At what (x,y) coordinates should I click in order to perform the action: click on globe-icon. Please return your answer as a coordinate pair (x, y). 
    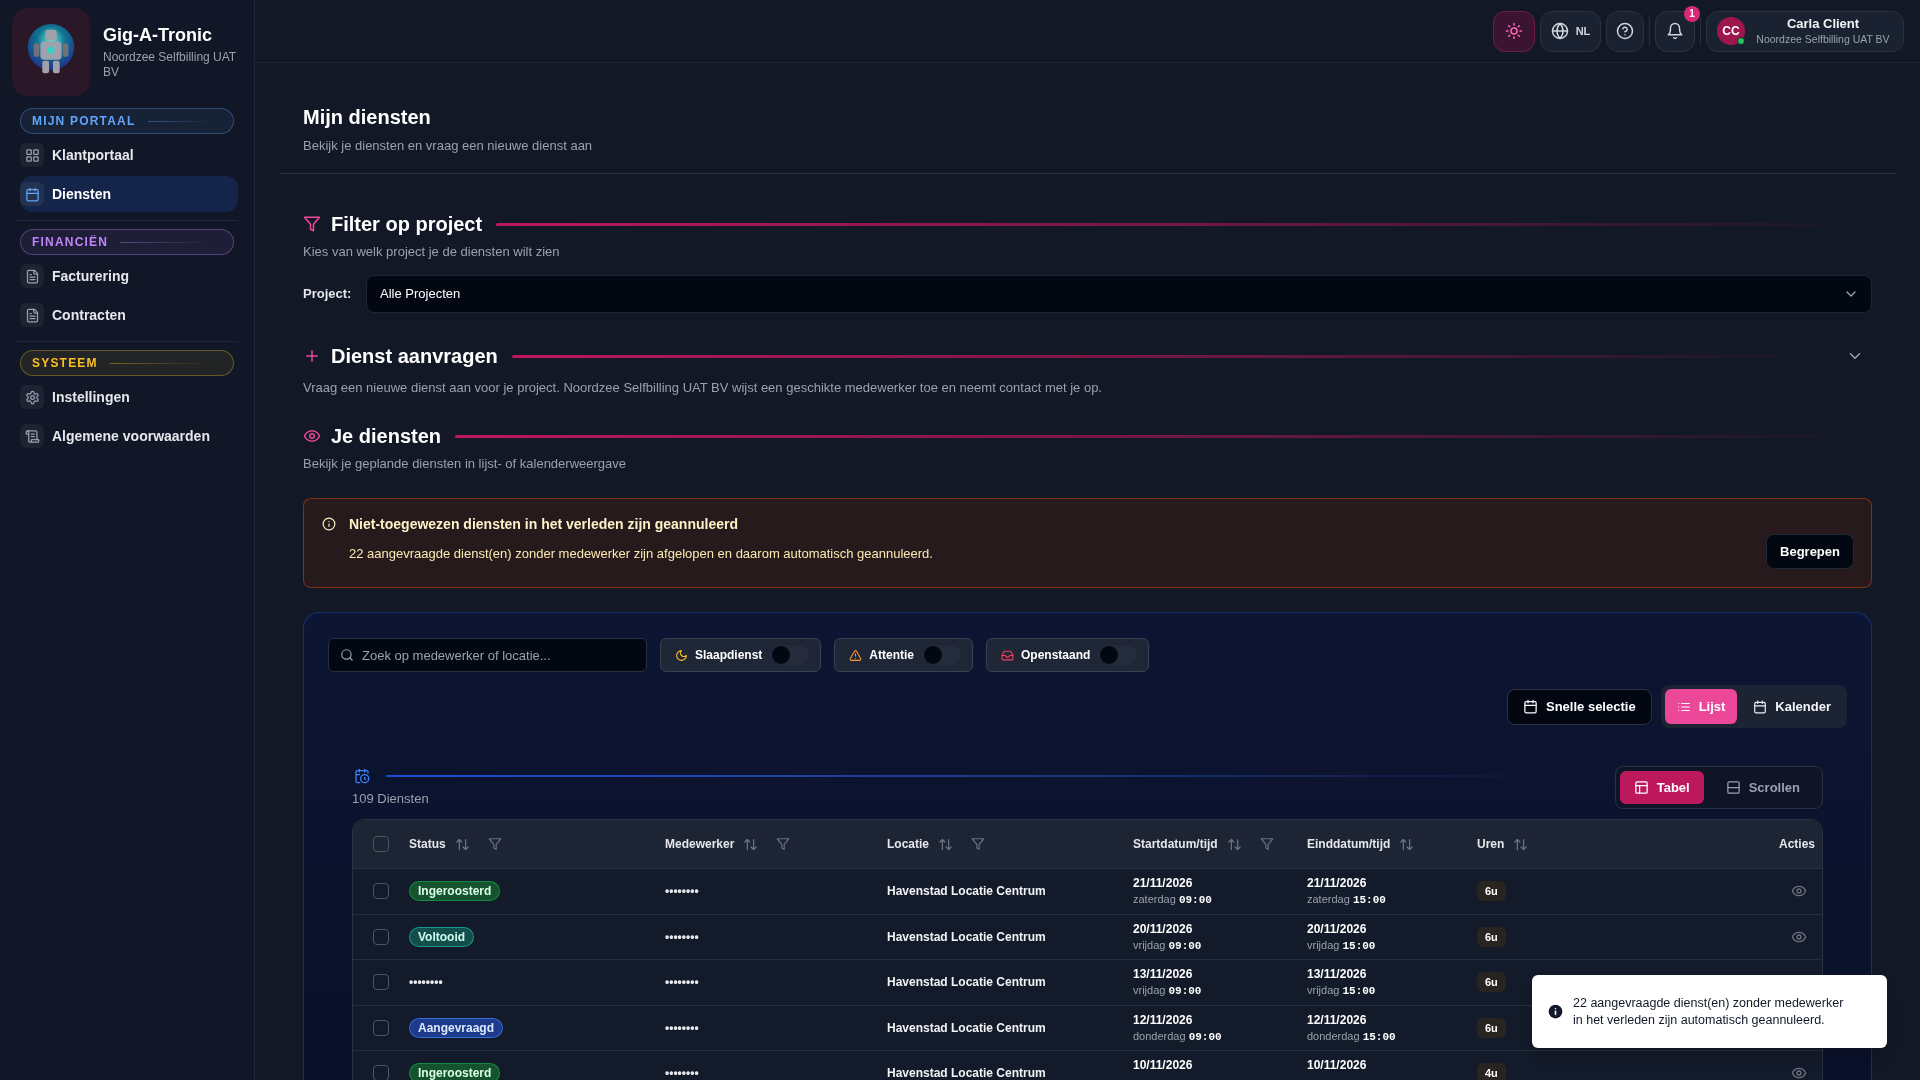
    Looking at the image, I should click on (1559, 31).